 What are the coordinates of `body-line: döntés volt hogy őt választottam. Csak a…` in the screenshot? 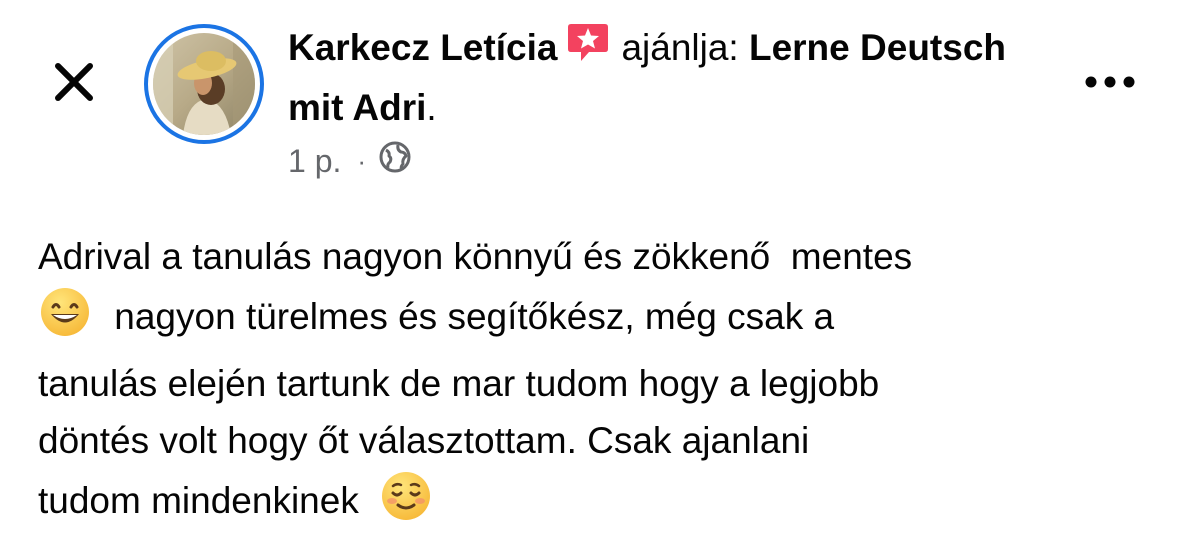 It's located at (424, 440).